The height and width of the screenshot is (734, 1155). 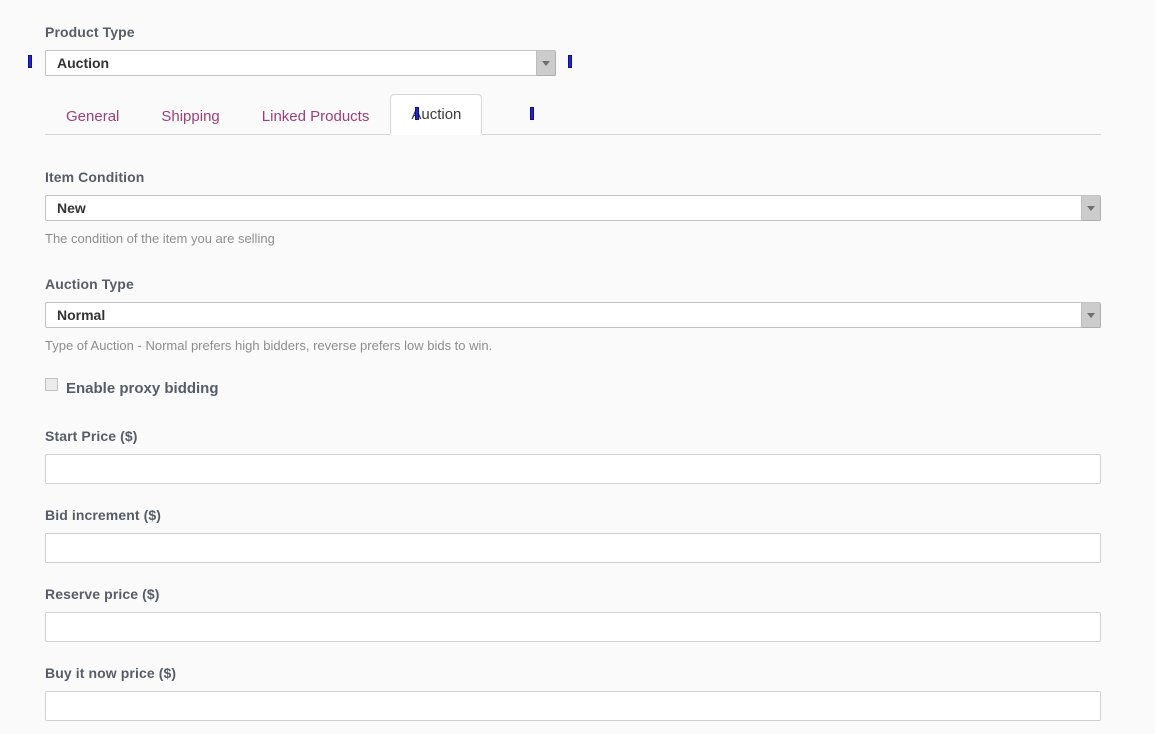 I want to click on enable-proxy-bidding-label: Enable proxy bidding, so click(x=142, y=388).